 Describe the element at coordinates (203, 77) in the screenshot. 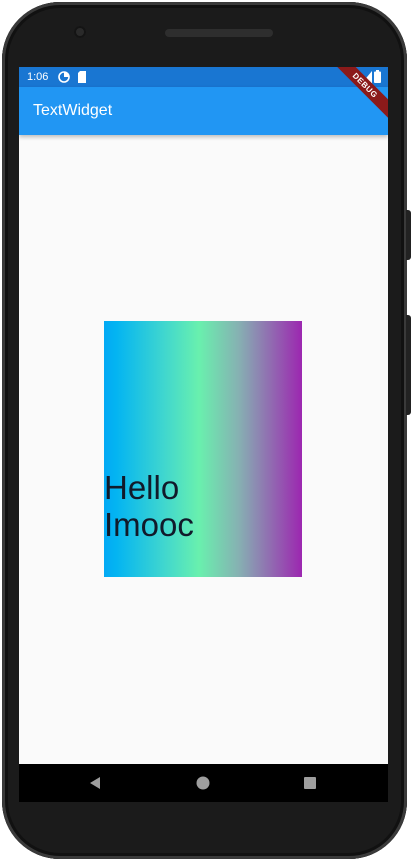

I see `status-bar: 1:06` at that location.